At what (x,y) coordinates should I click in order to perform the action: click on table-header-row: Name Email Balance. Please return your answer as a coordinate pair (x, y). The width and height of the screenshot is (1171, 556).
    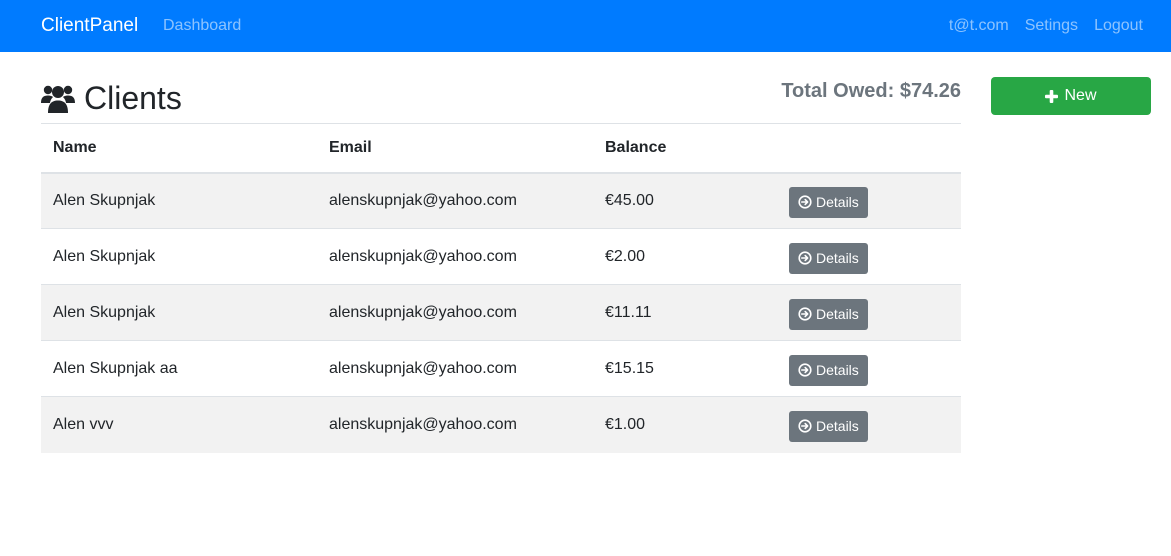
    Looking at the image, I should click on (501, 148).